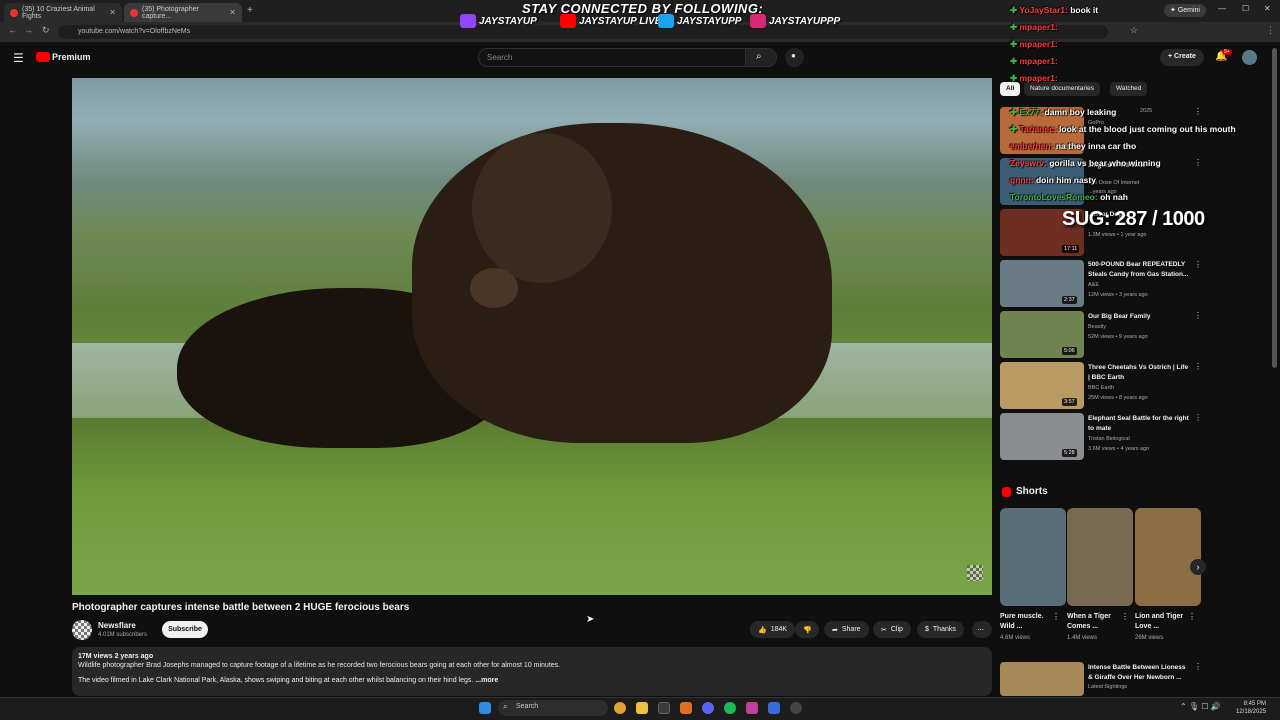 This screenshot has height=720, width=1280. Describe the element at coordinates (620, 21) in the screenshot. I see `social-handle: JAYSTAYUP LIVE` at that location.